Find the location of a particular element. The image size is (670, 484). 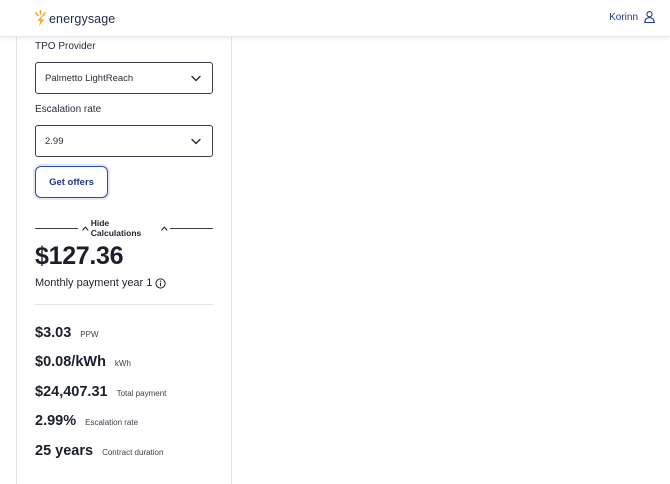

metric-row-total-payment: $24,407.31 Total payment is located at coordinates (100, 392).